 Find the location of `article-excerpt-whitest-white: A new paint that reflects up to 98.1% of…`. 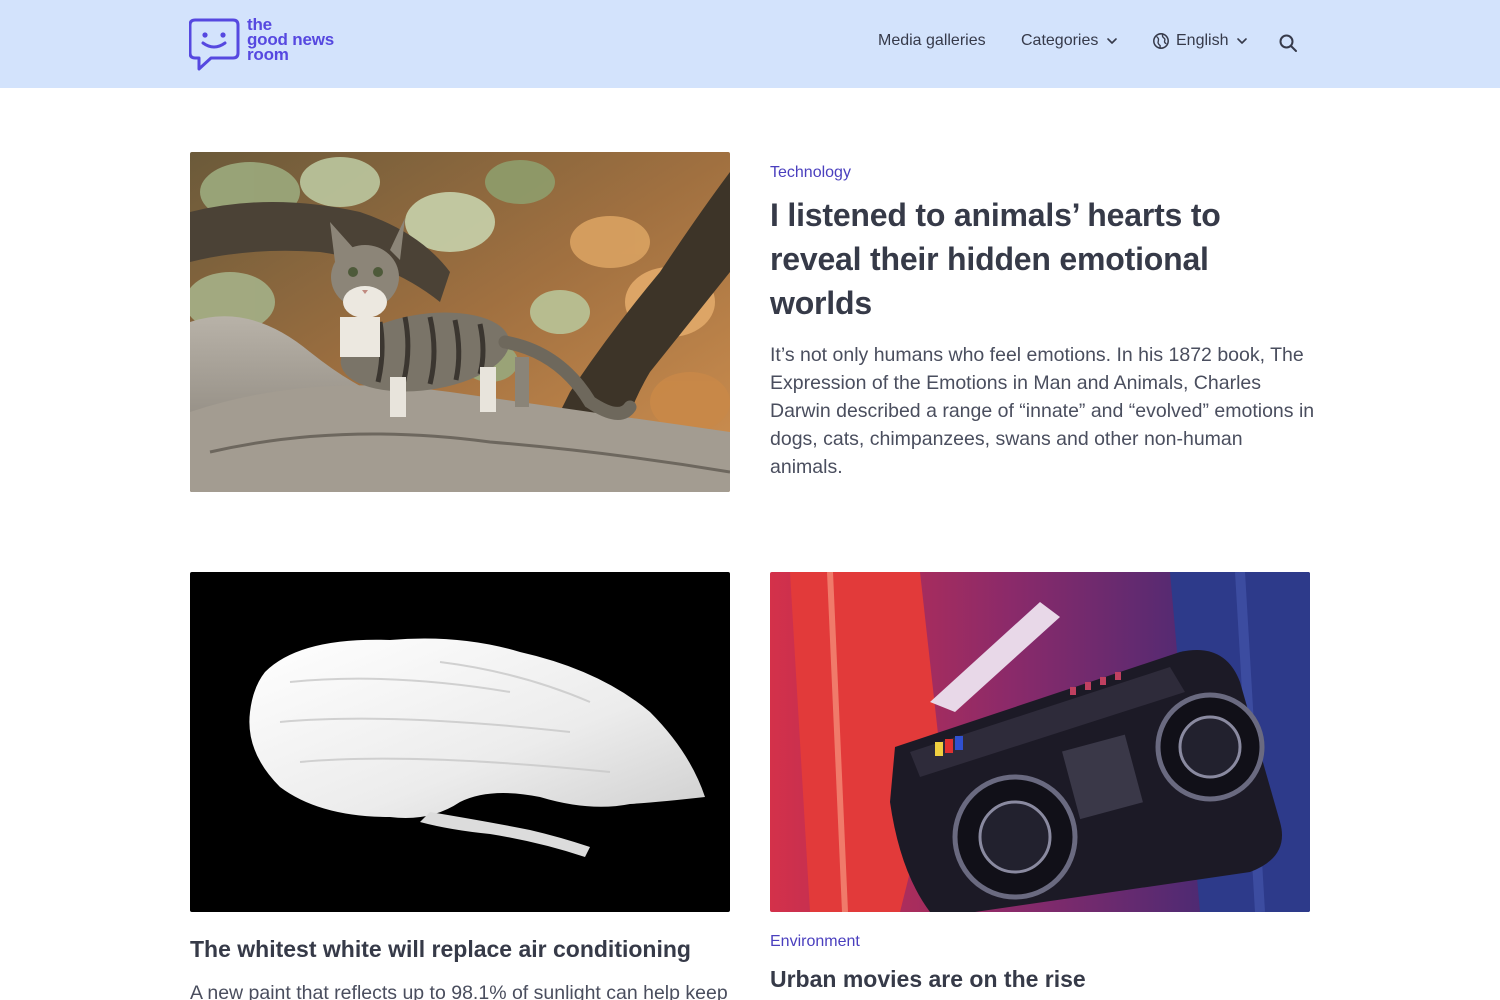

article-excerpt-whitest-white: A new paint that reflects up to 98.1% of… is located at coordinates (459, 991).